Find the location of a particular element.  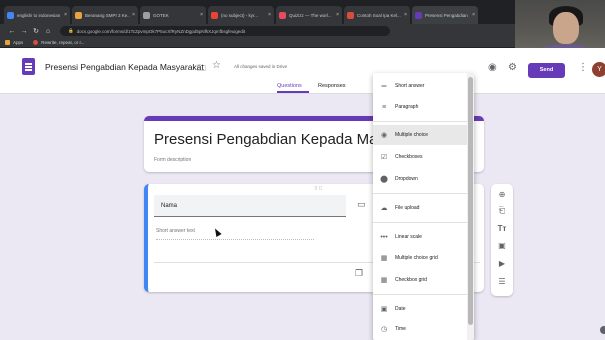

gear-icon: ⚙ is located at coordinates (512, 67).